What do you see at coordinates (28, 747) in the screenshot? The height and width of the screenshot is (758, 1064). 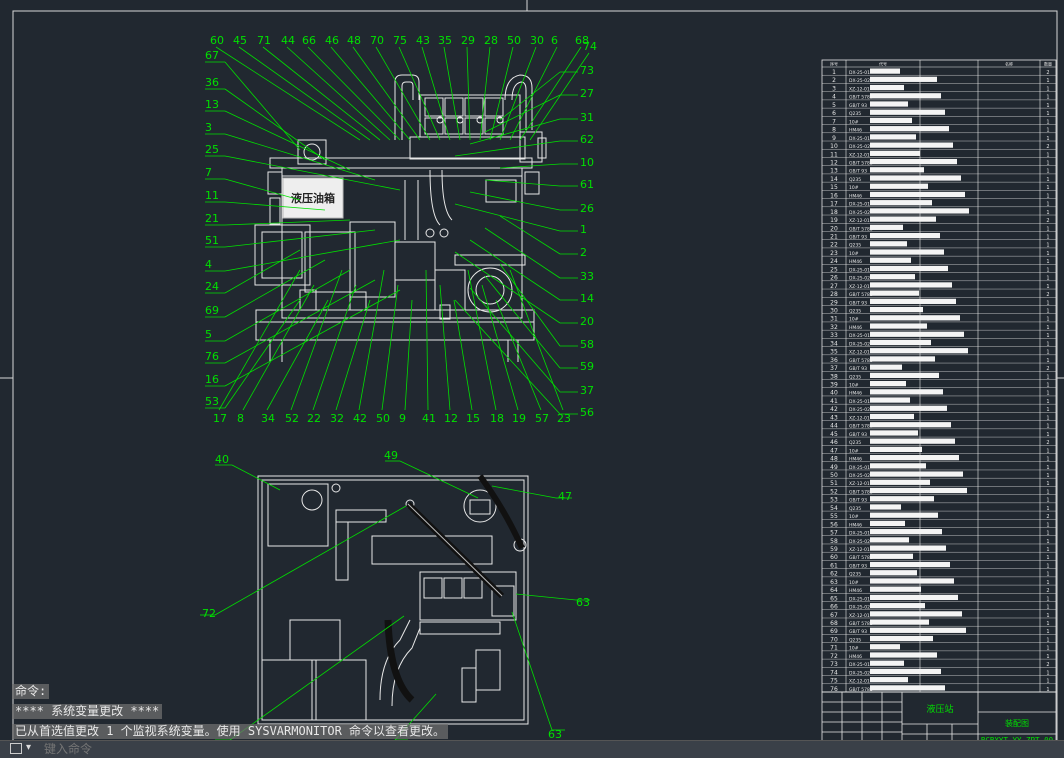 I see `chevron-down-icon: ▾` at bounding box center [28, 747].